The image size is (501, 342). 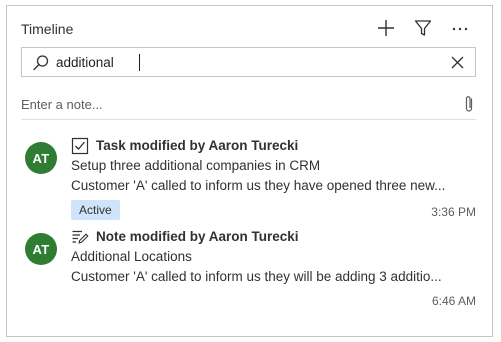 I want to click on status-badge: Active, so click(x=95, y=210).